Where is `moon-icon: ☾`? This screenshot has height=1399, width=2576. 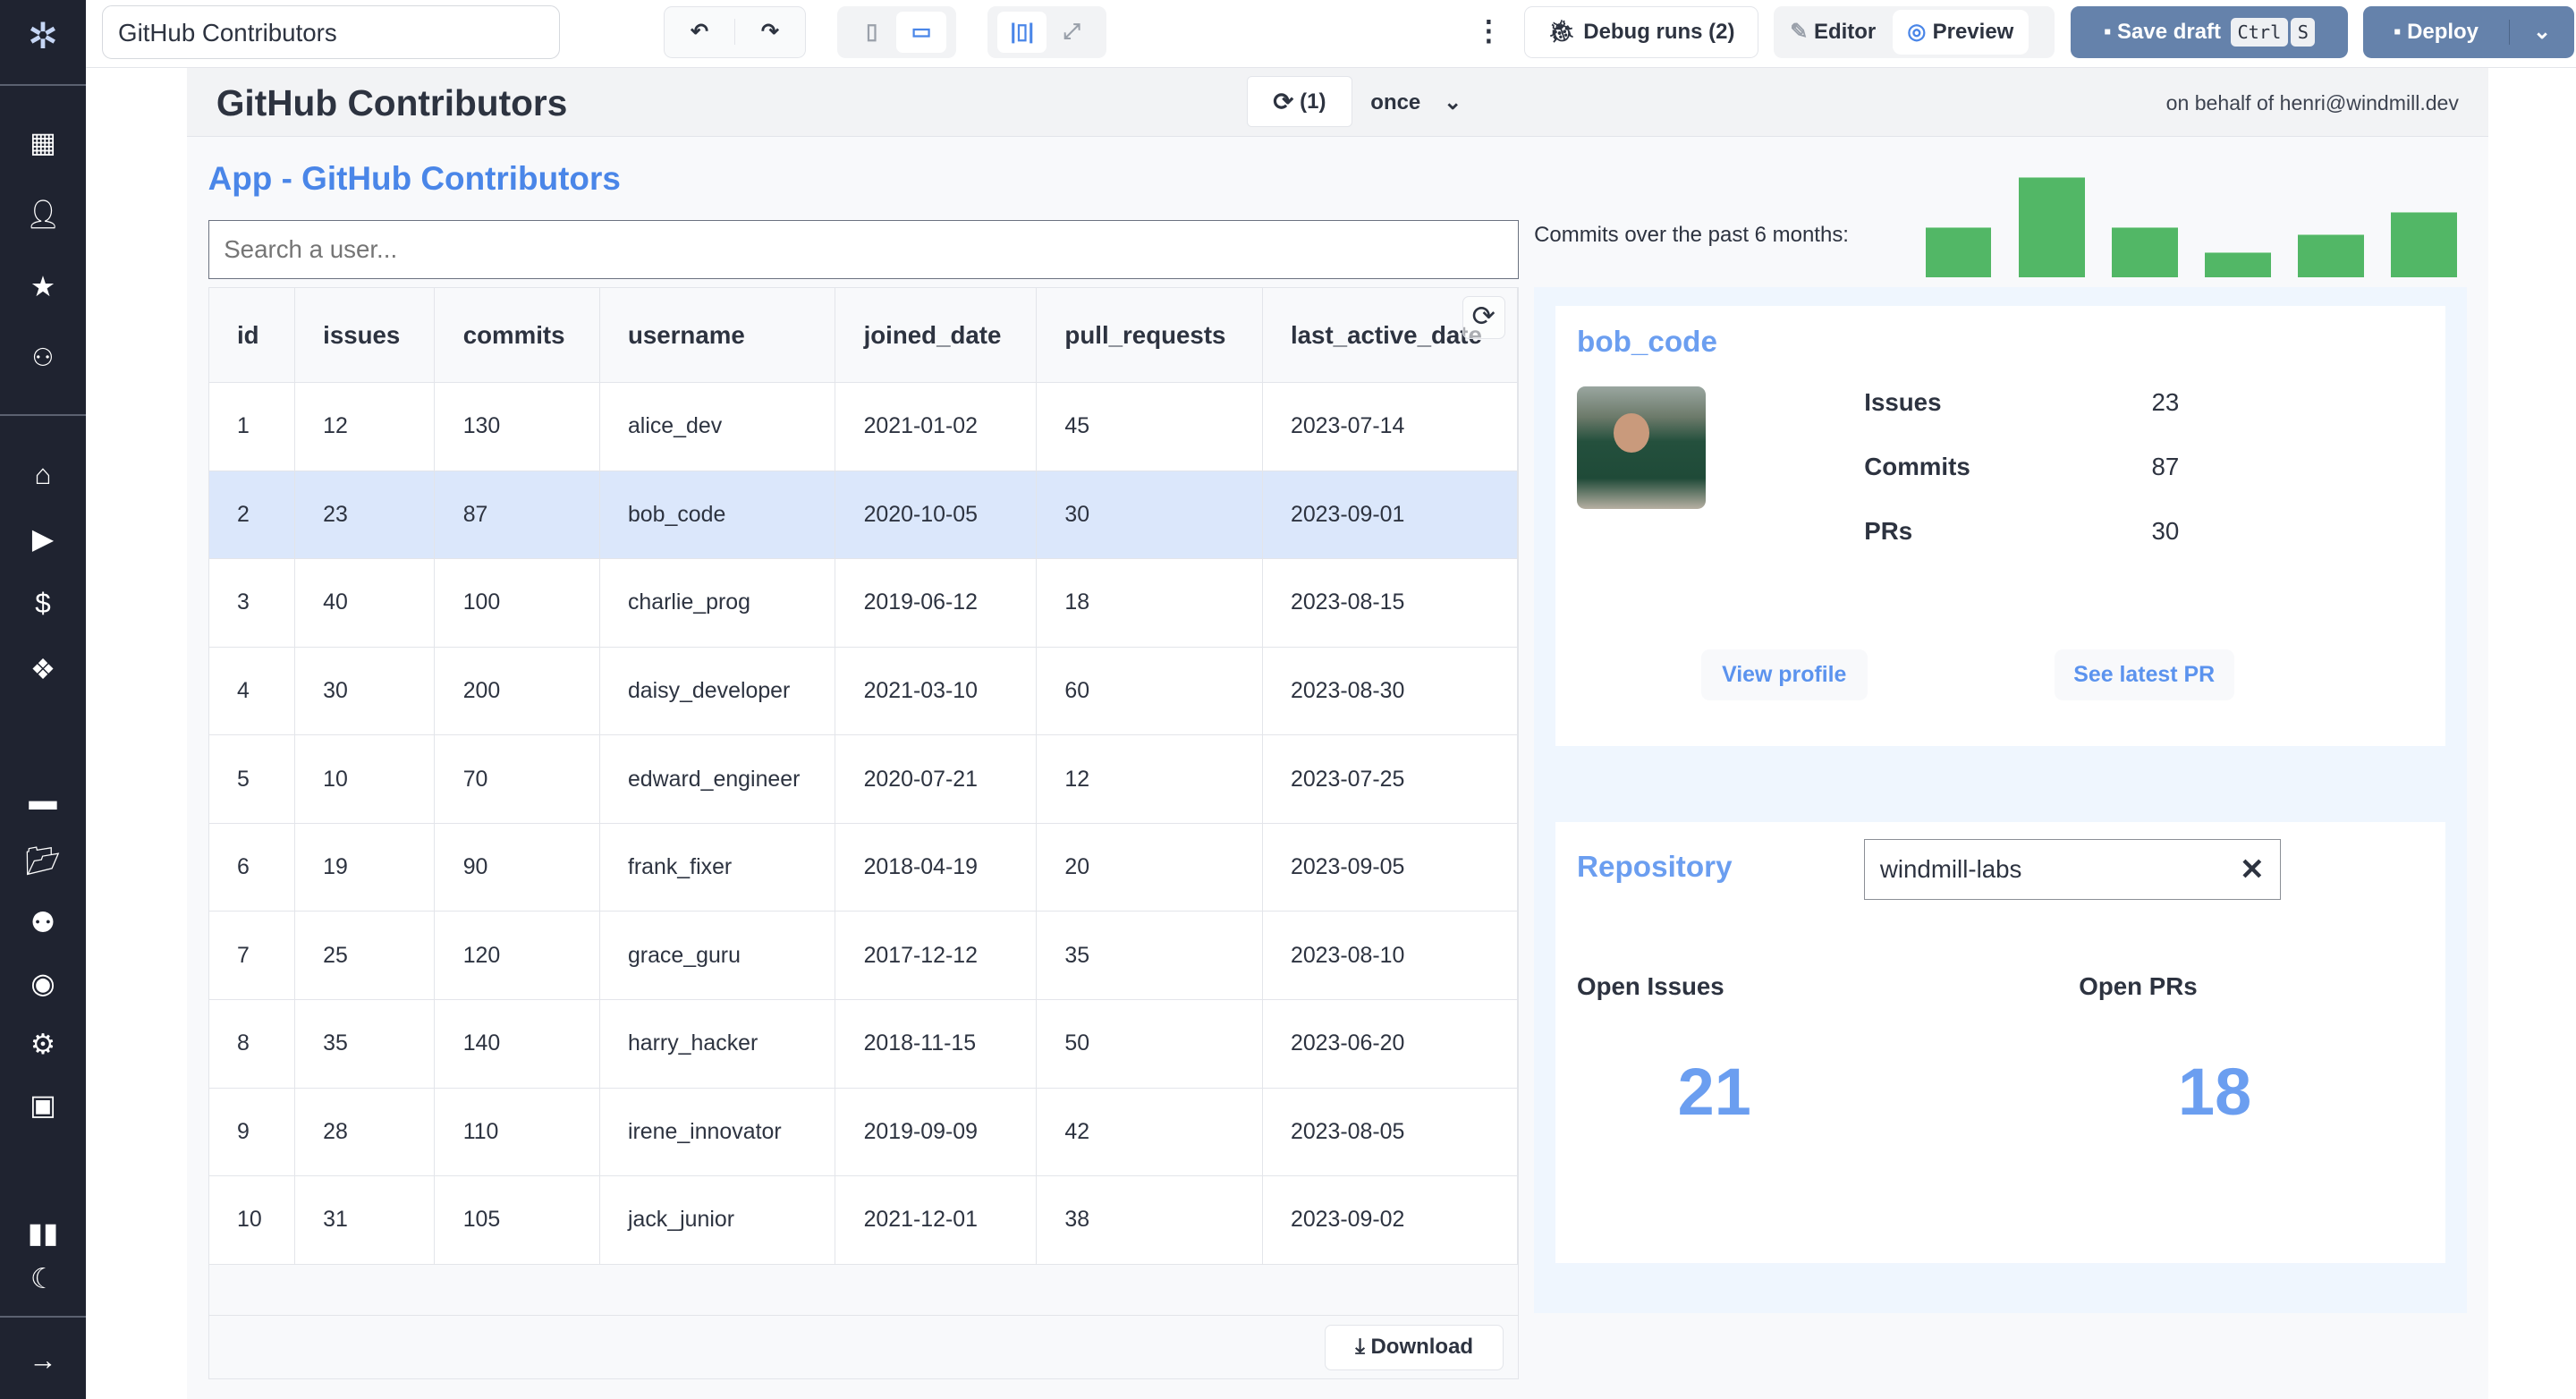 moon-icon: ☾ is located at coordinates (43, 1279).